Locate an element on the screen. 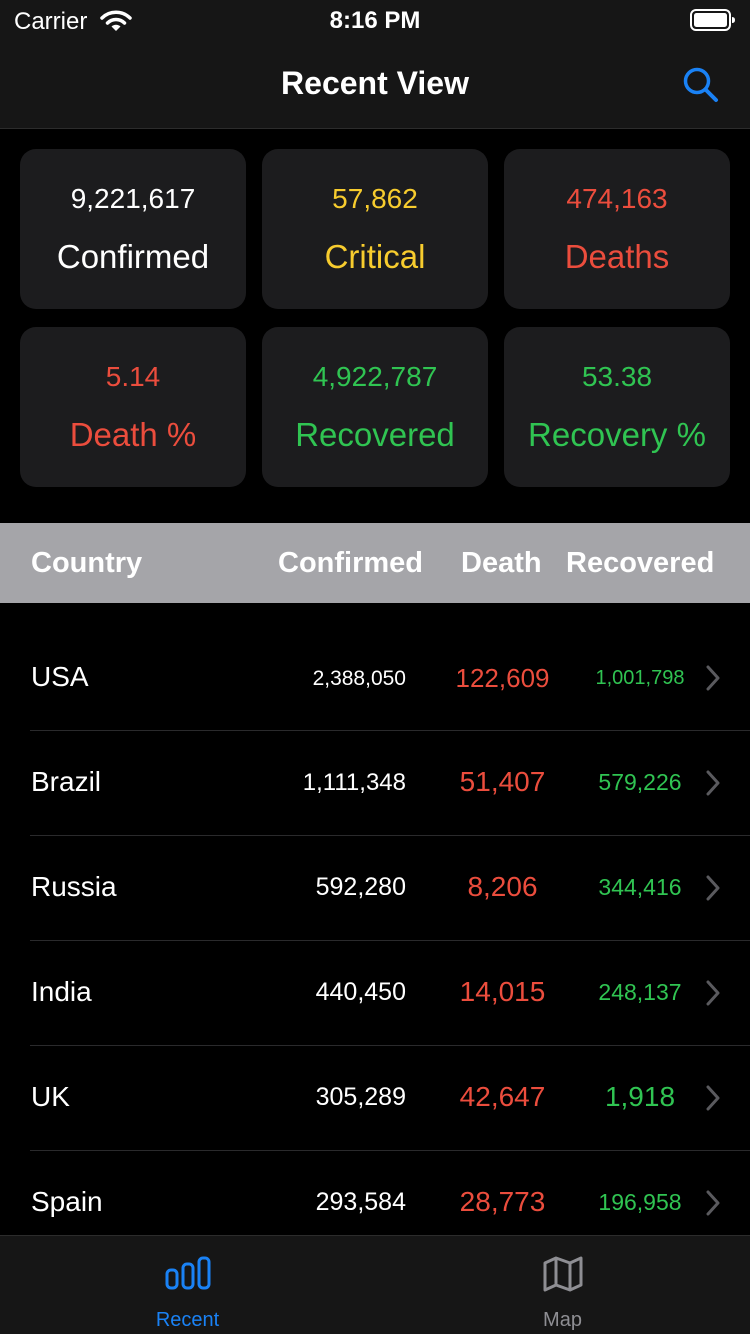 The image size is (750, 1334). tab-label: Recent is located at coordinates (187, 1320).